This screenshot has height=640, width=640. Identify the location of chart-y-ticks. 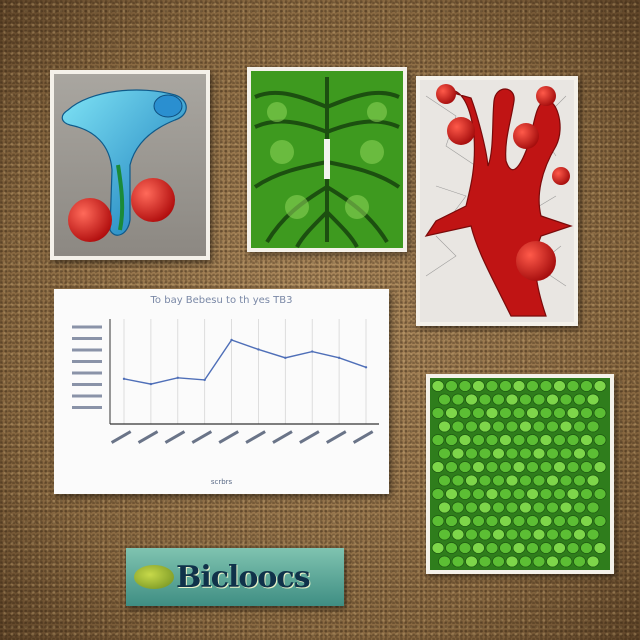
(87, 367).